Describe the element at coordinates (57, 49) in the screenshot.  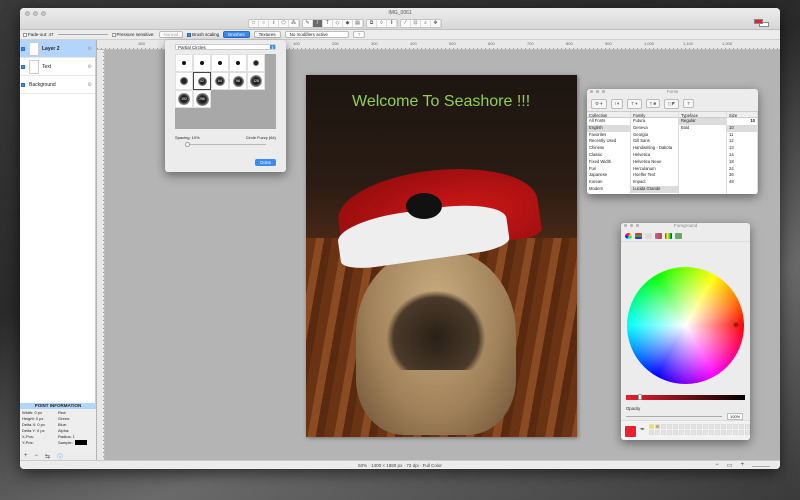
I see `layer-item: Layer 2 ⚙` at that location.